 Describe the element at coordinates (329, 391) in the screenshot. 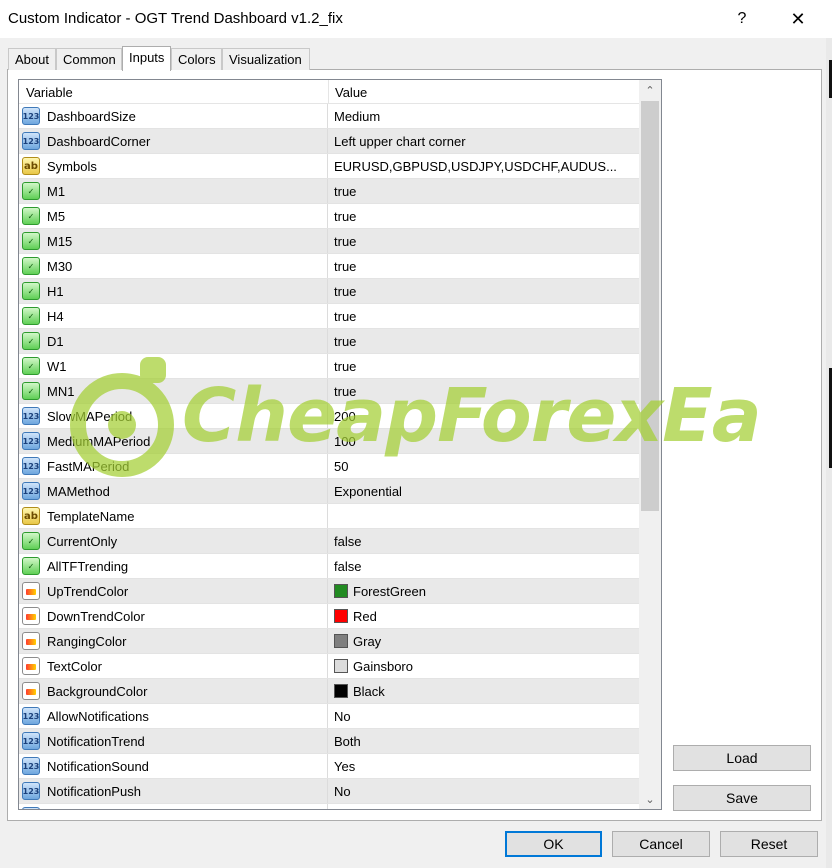

I see `table-row: ✓ MN1 true` at that location.